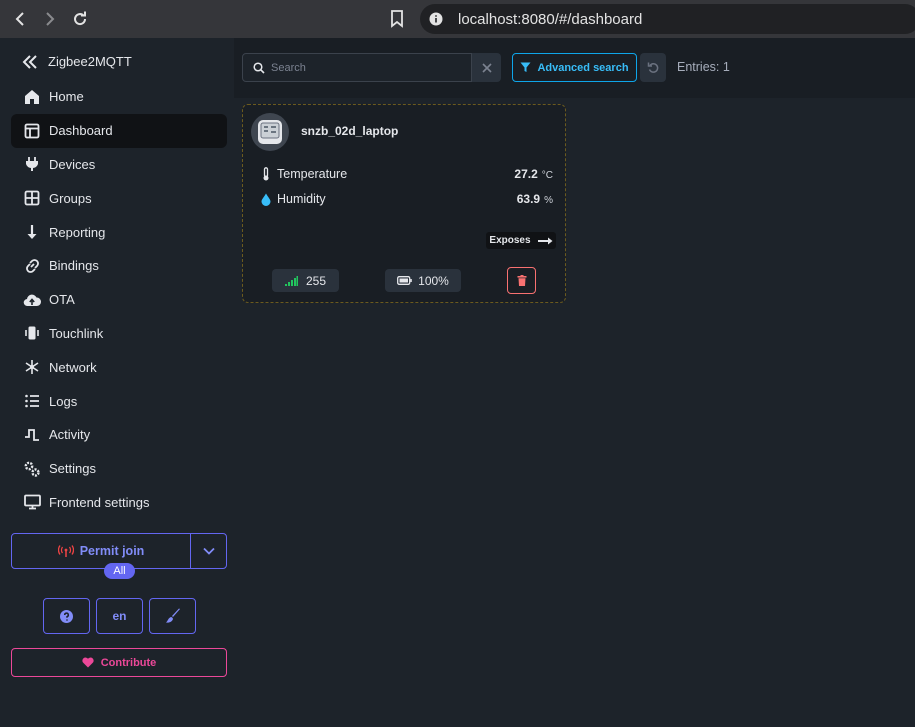 The width and height of the screenshot is (915, 727). What do you see at coordinates (510, 240) in the screenshot?
I see `exposes-label: Exposes` at bounding box center [510, 240].